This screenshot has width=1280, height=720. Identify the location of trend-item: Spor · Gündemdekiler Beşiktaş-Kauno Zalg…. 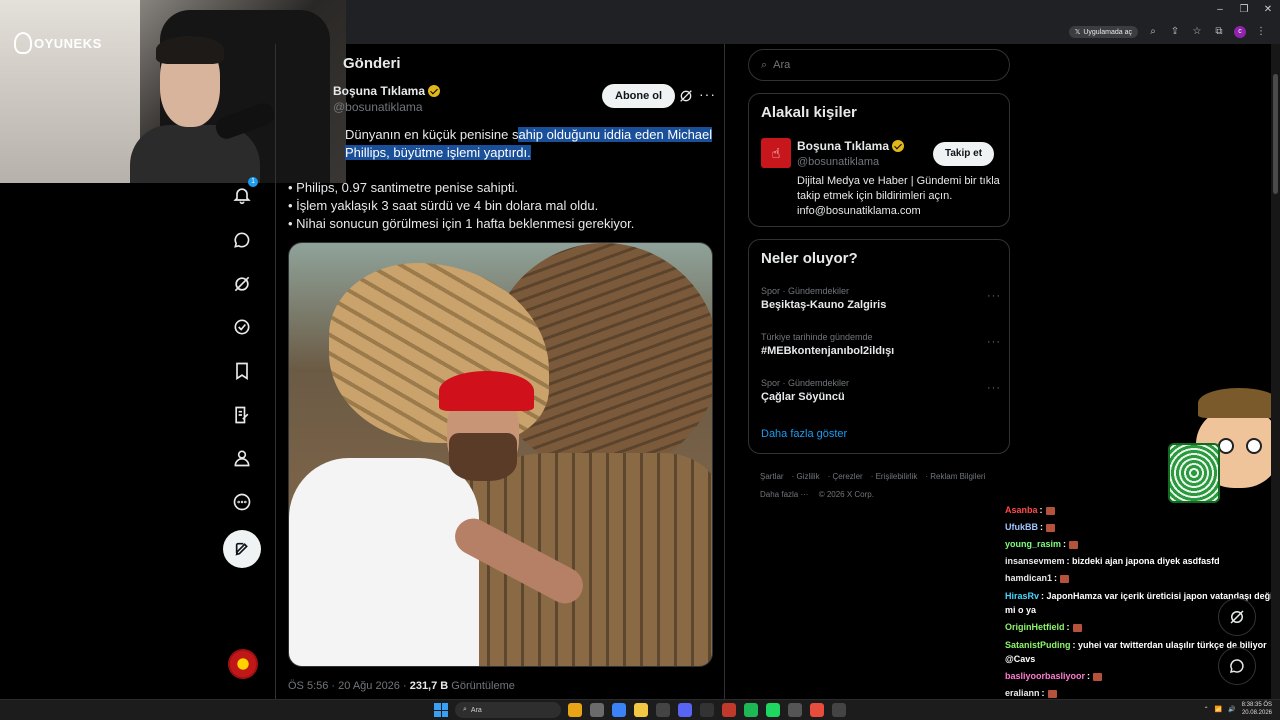
(881, 298).